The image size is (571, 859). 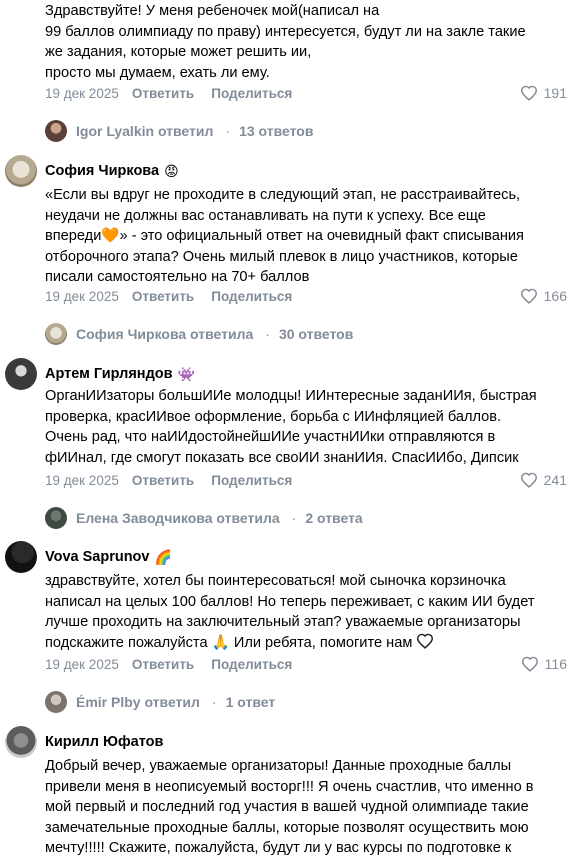 I want to click on like-button: 116, so click(x=544, y=664).